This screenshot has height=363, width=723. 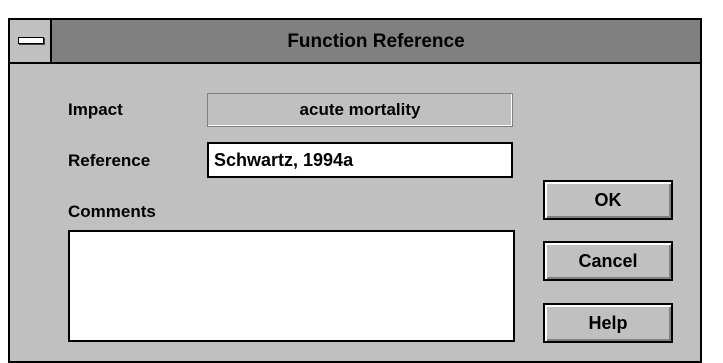 What do you see at coordinates (360, 110) in the screenshot?
I see `impact-value: acute mortality` at bounding box center [360, 110].